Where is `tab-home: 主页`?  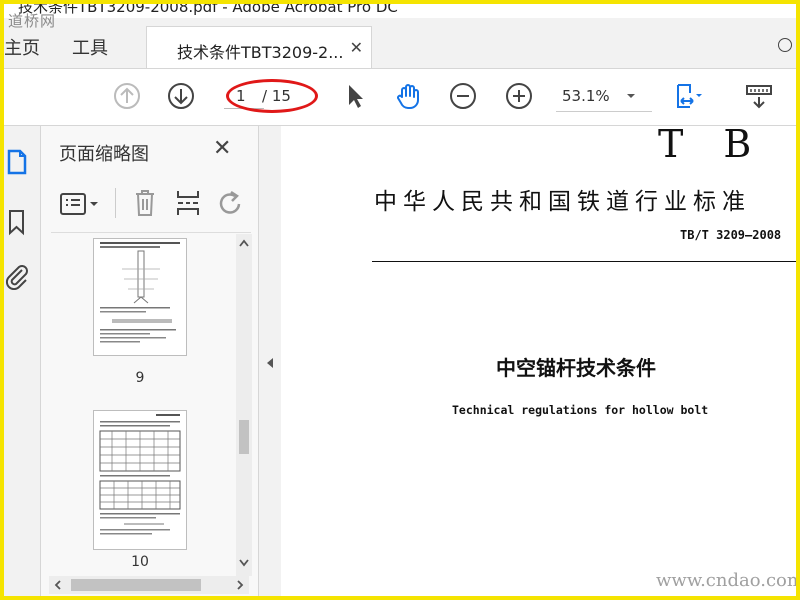 tab-home: 主页 is located at coordinates (22, 47).